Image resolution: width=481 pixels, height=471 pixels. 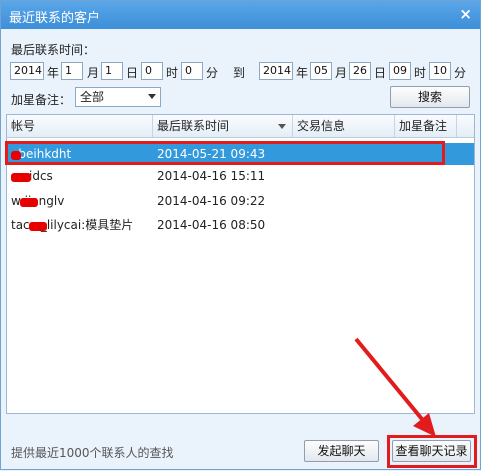 I want to click on start-chat-button: 发起聊天, so click(x=341, y=451).